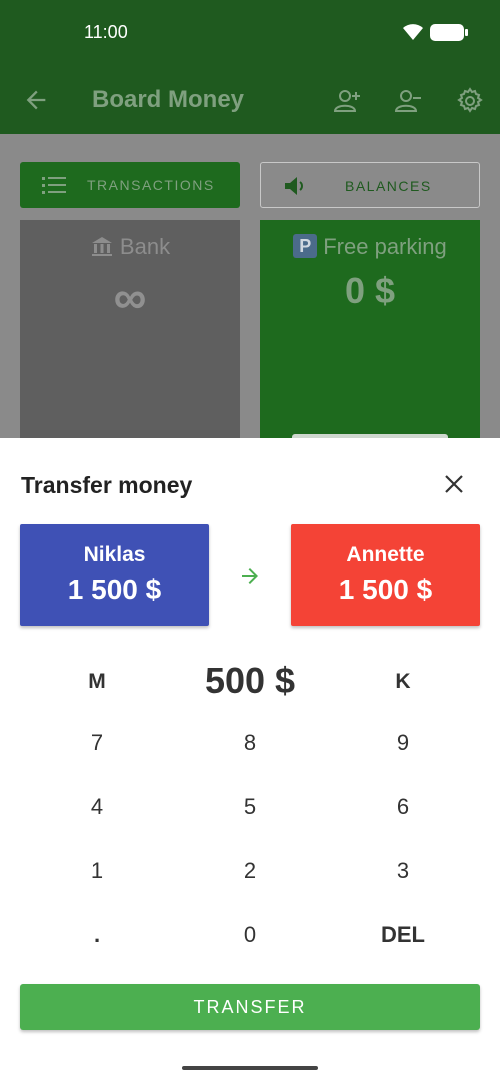  What do you see at coordinates (250, 33) in the screenshot?
I see `status-bar: 11:00` at bounding box center [250, 33].